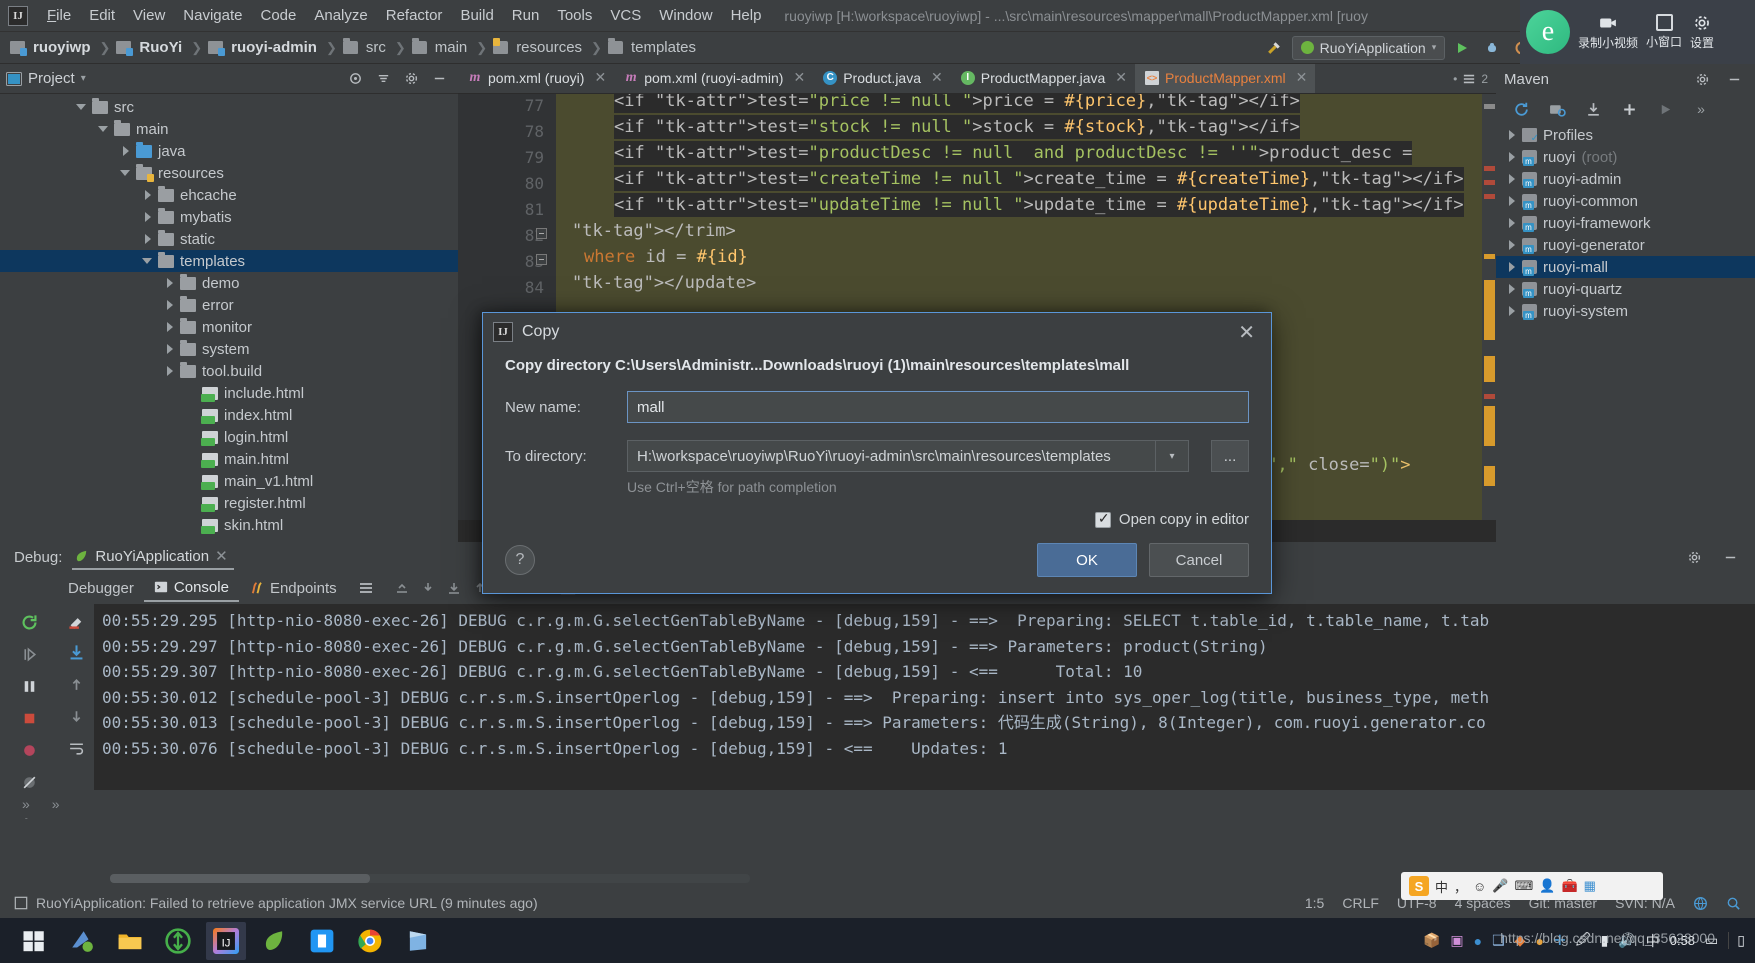 Image resolution: width=1755 pixels, height=963 pixels. Describe the element at coordinates (1590, 886) in the screenshot. I see `grid-icon: ▦` at that location.